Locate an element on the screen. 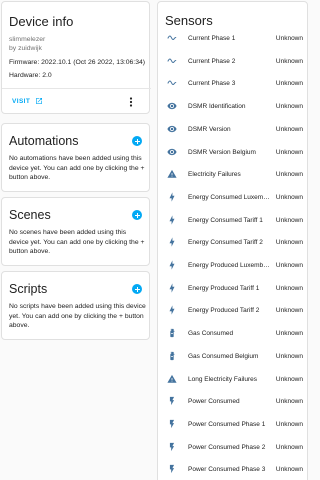 The height and width of the screenshot is (480, 320). automations-title: Automations is located at coordinates (44, 141).